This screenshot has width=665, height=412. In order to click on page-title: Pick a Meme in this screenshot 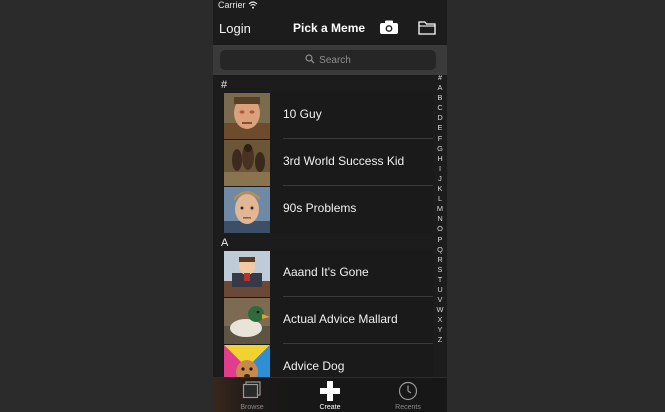, I will do `click(329, 28)`.